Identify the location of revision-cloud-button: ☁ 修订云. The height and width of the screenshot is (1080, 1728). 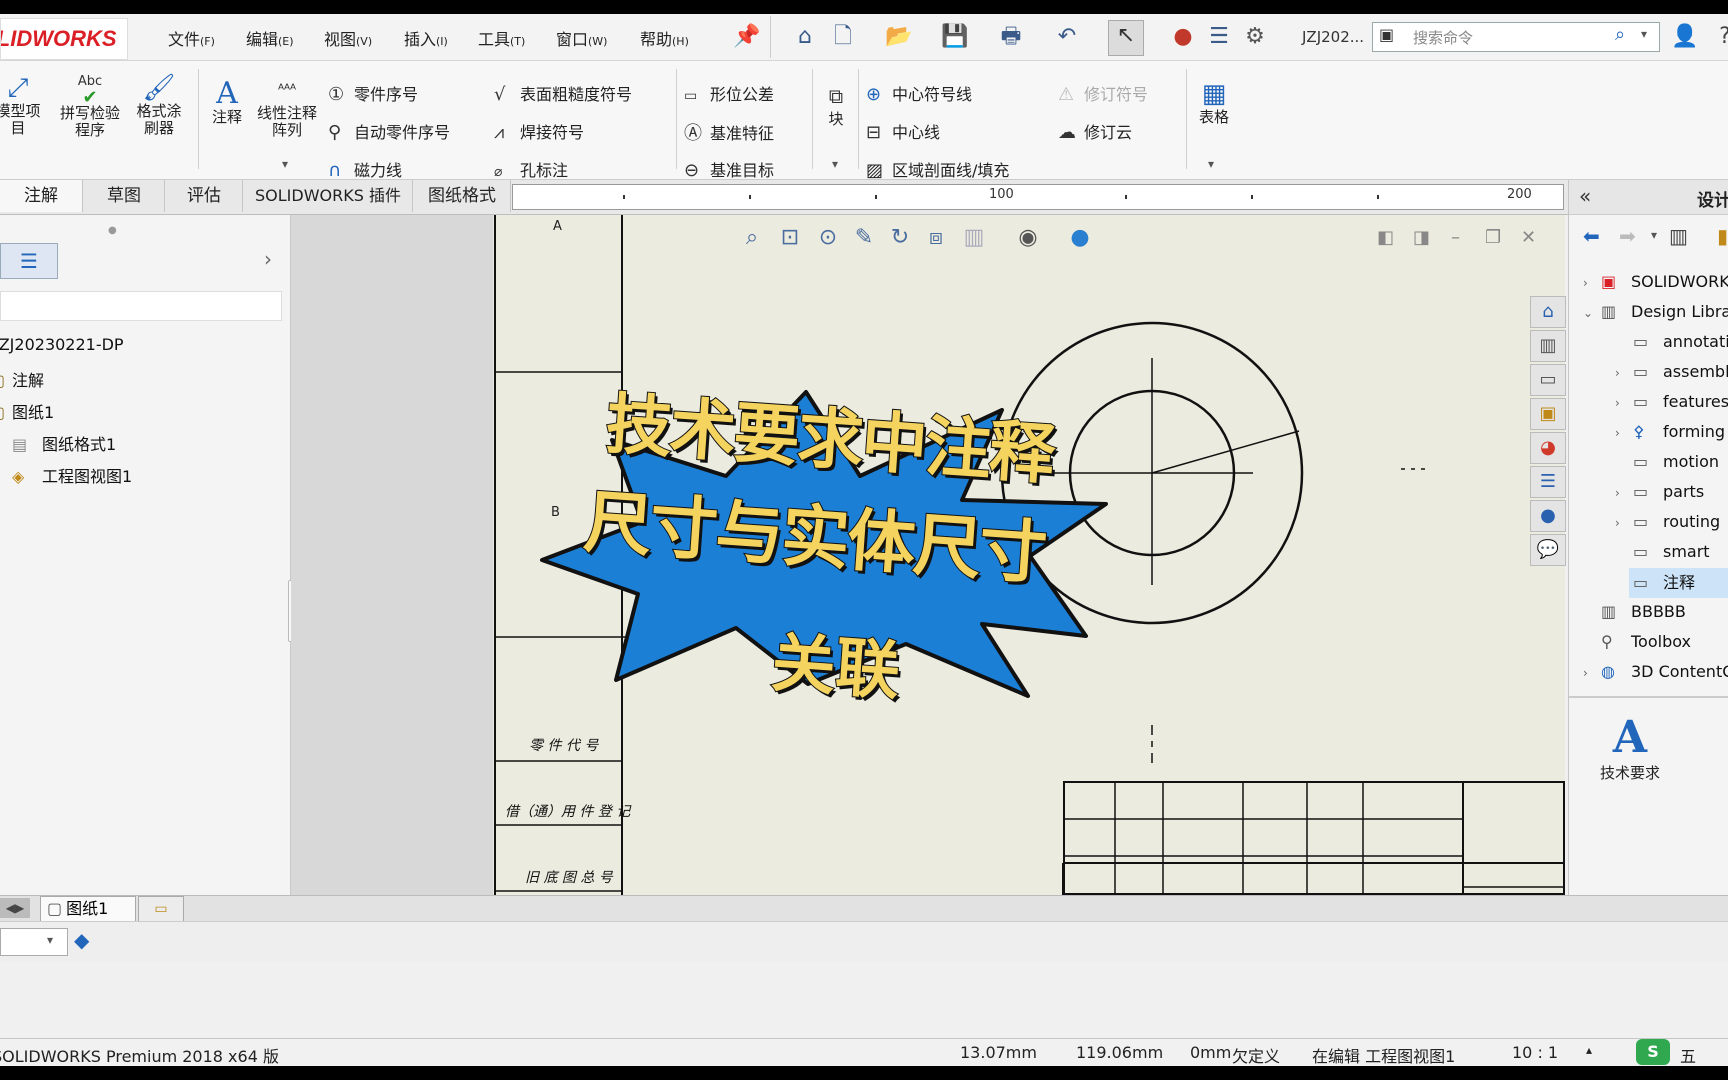
(1095, 131).